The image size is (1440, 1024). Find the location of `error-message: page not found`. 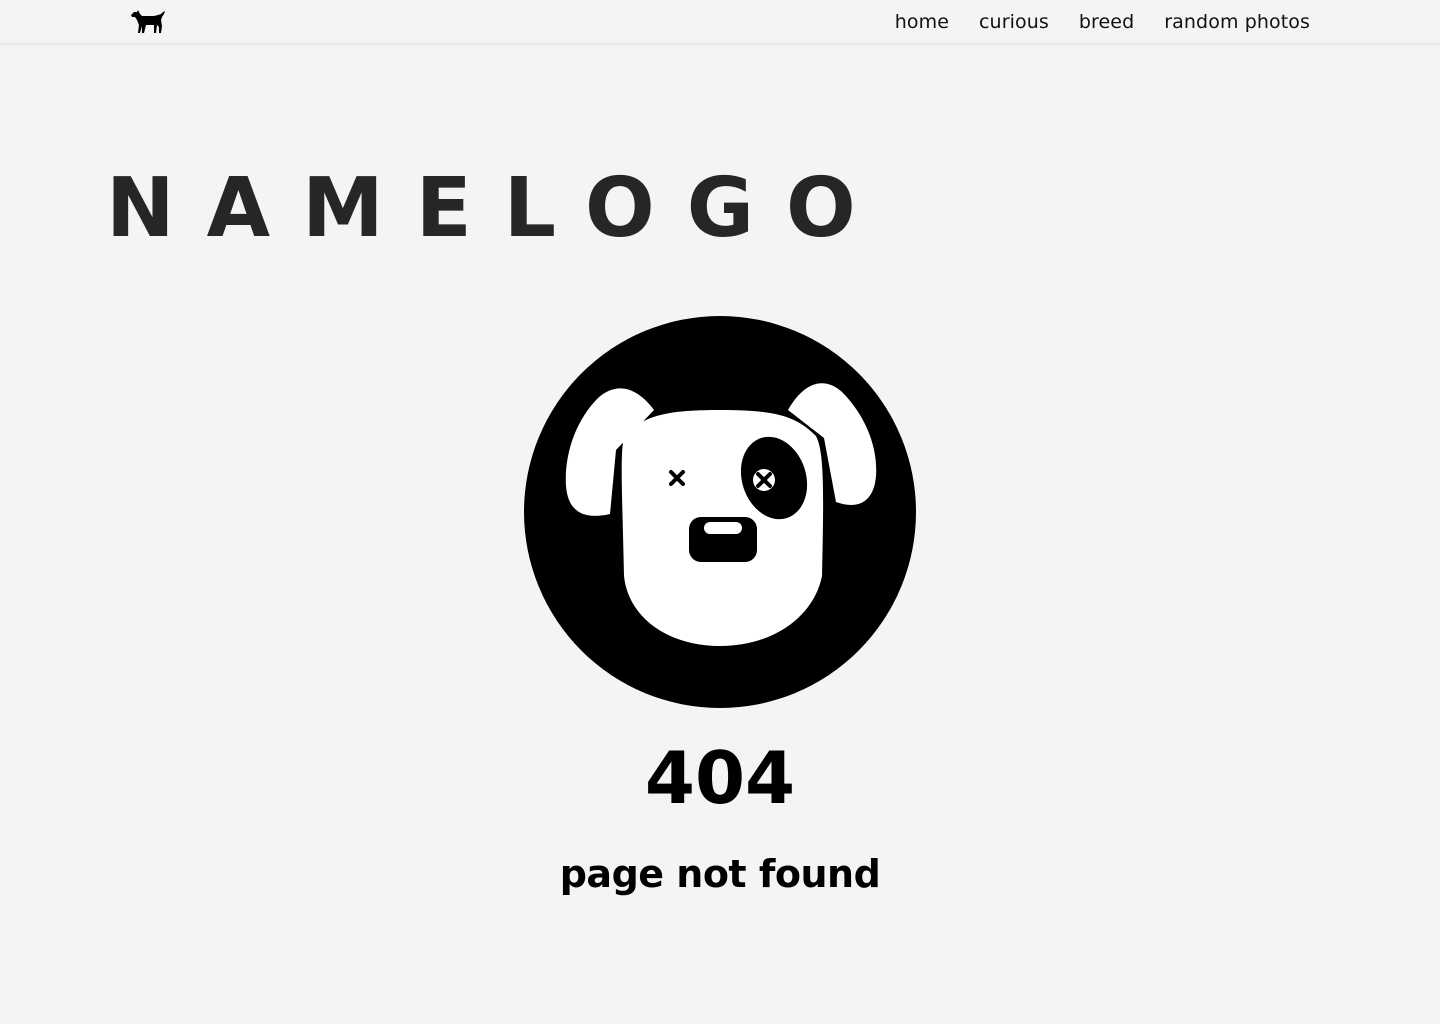

error-message: page not found is located at coordinates (720, 874).